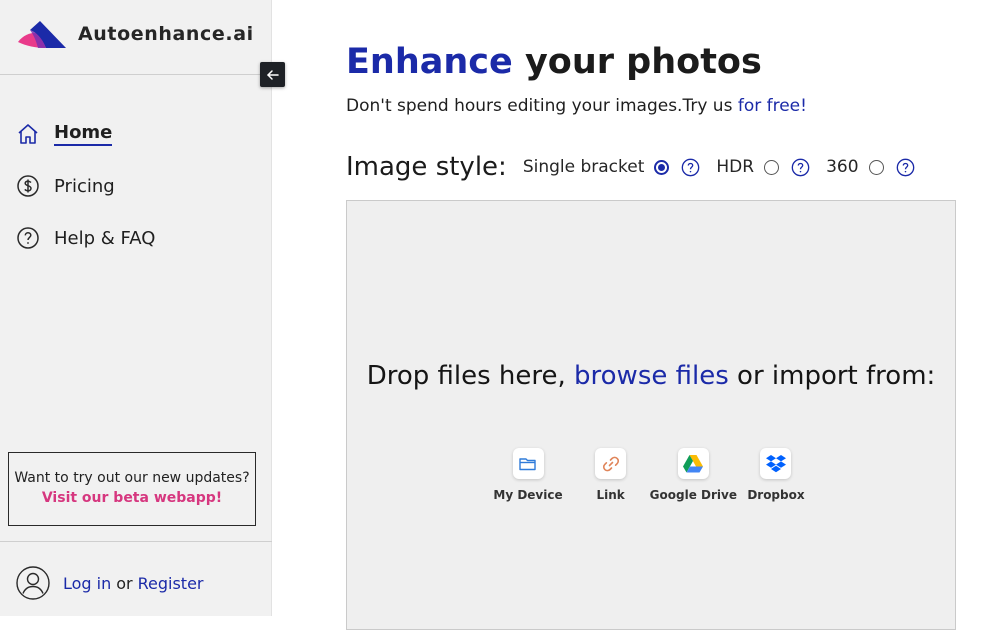 The height and width of the screenshot is (630, 988). I want to click on import-google-drive-button: Google Drive, so click(693, 475).